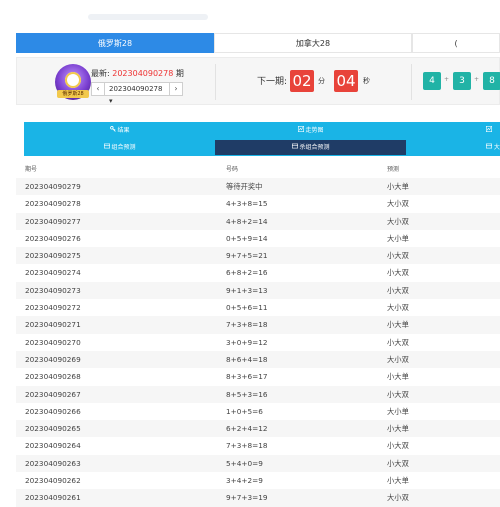 This screenshot has height=507, width=500. Describe the element at coordinates (258, 463) in the screenshot. I see `table-row: 202304090263 5+4+0=9 小大双` at that location.